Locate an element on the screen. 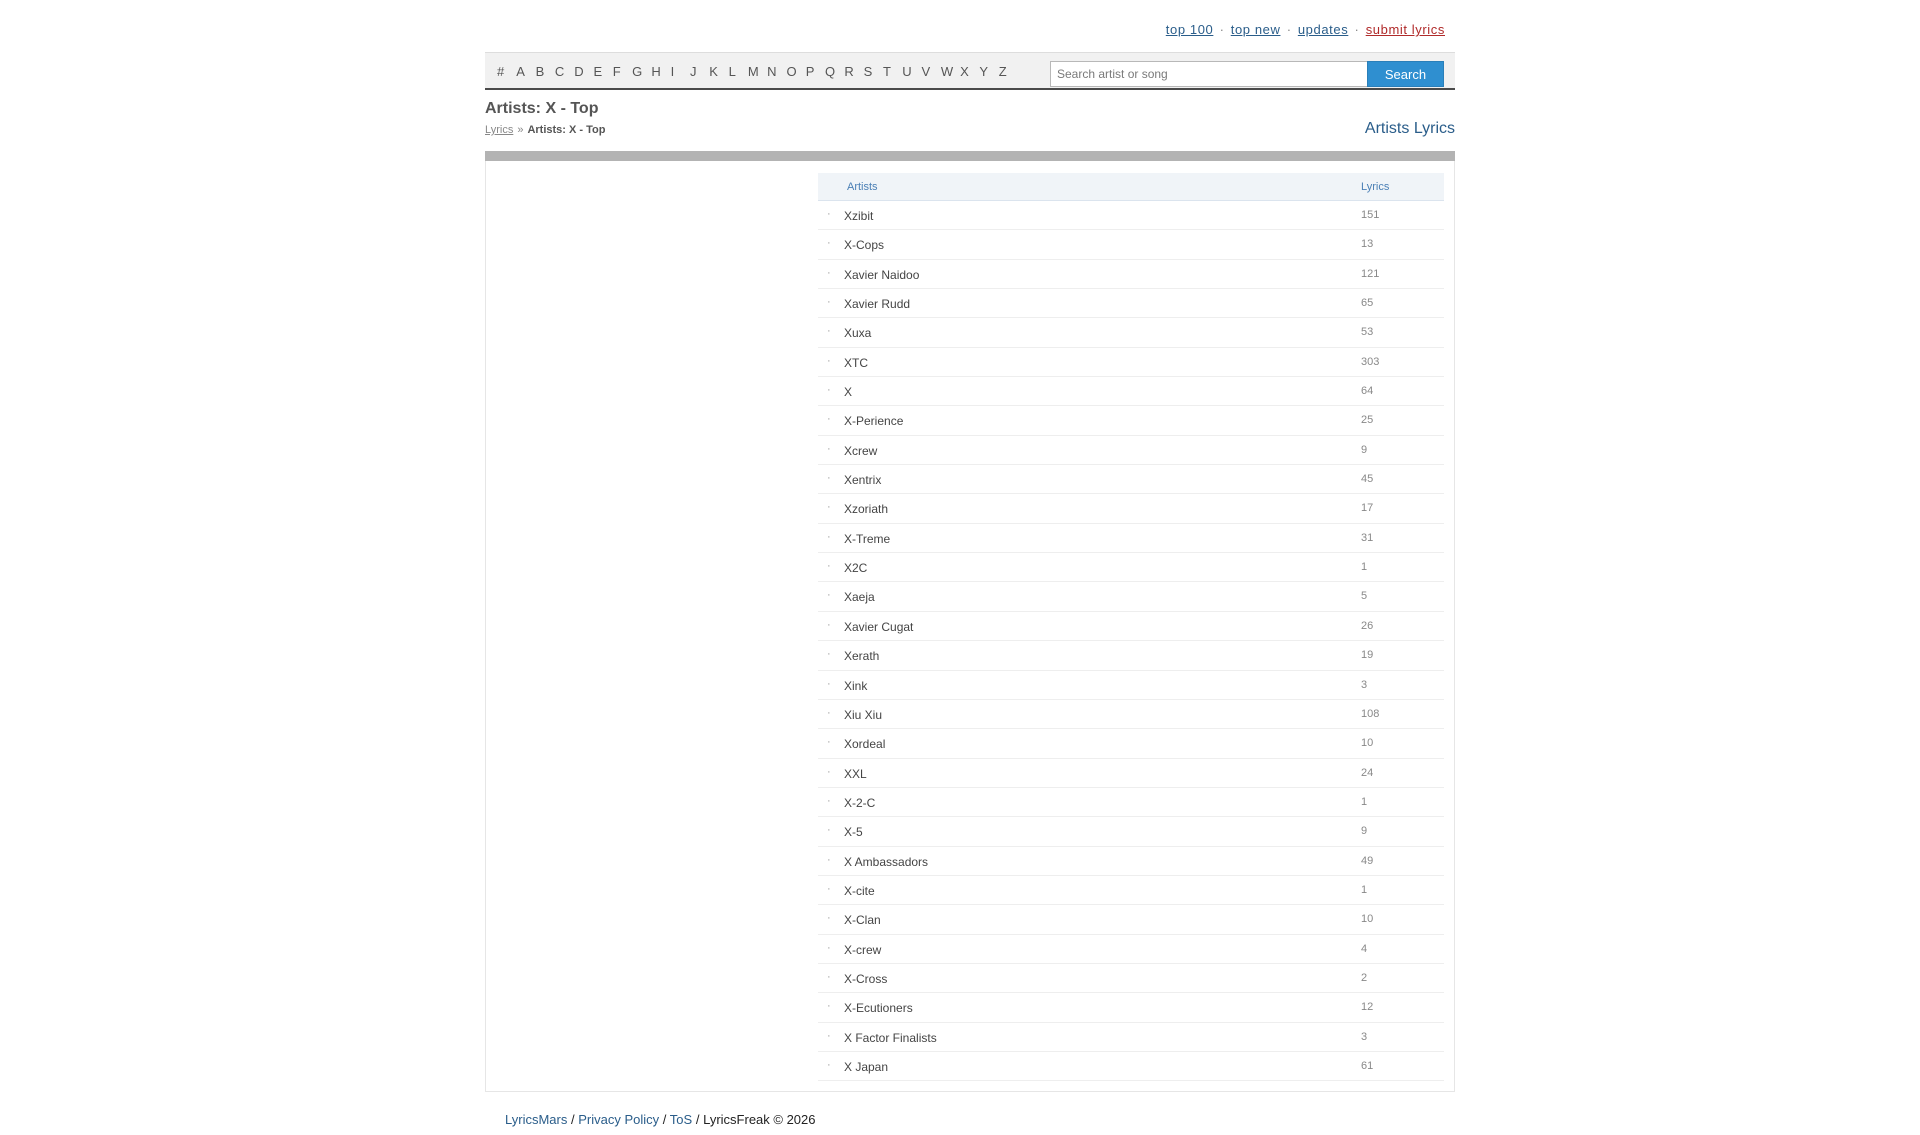  breadcrumb-lyrics-link: Lyrics is located at coordinates (499, 130).